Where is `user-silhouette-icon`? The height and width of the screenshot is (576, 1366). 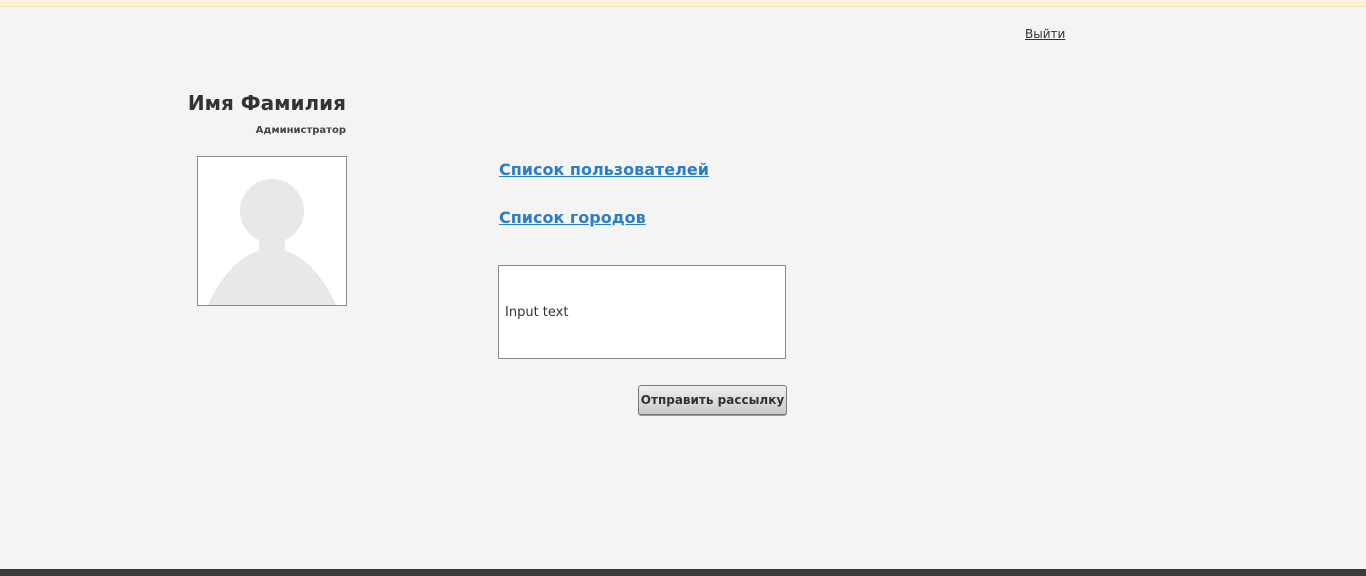 user-silhouette-icon is located at coordinates (272, 231).